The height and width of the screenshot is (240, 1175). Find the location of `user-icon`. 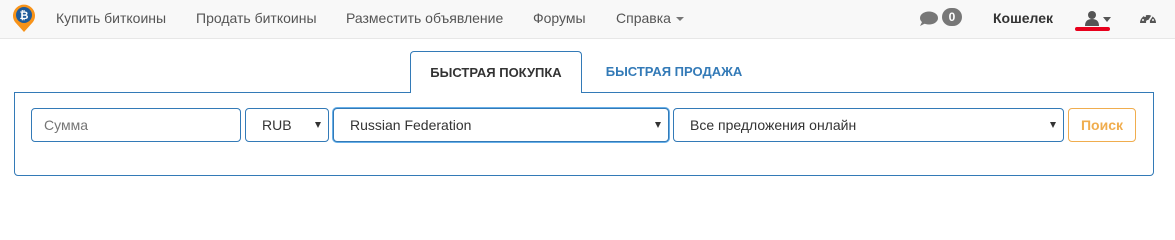

user-icon is located at coordinates (1098, 18).